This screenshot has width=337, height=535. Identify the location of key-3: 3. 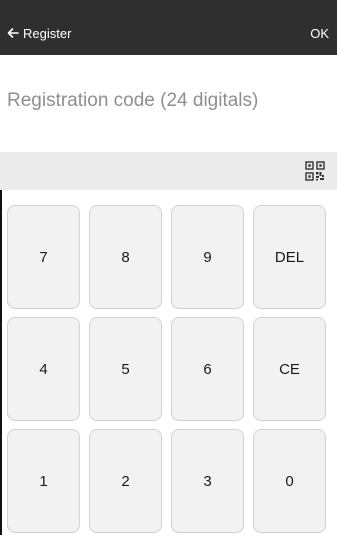
(207, 481).